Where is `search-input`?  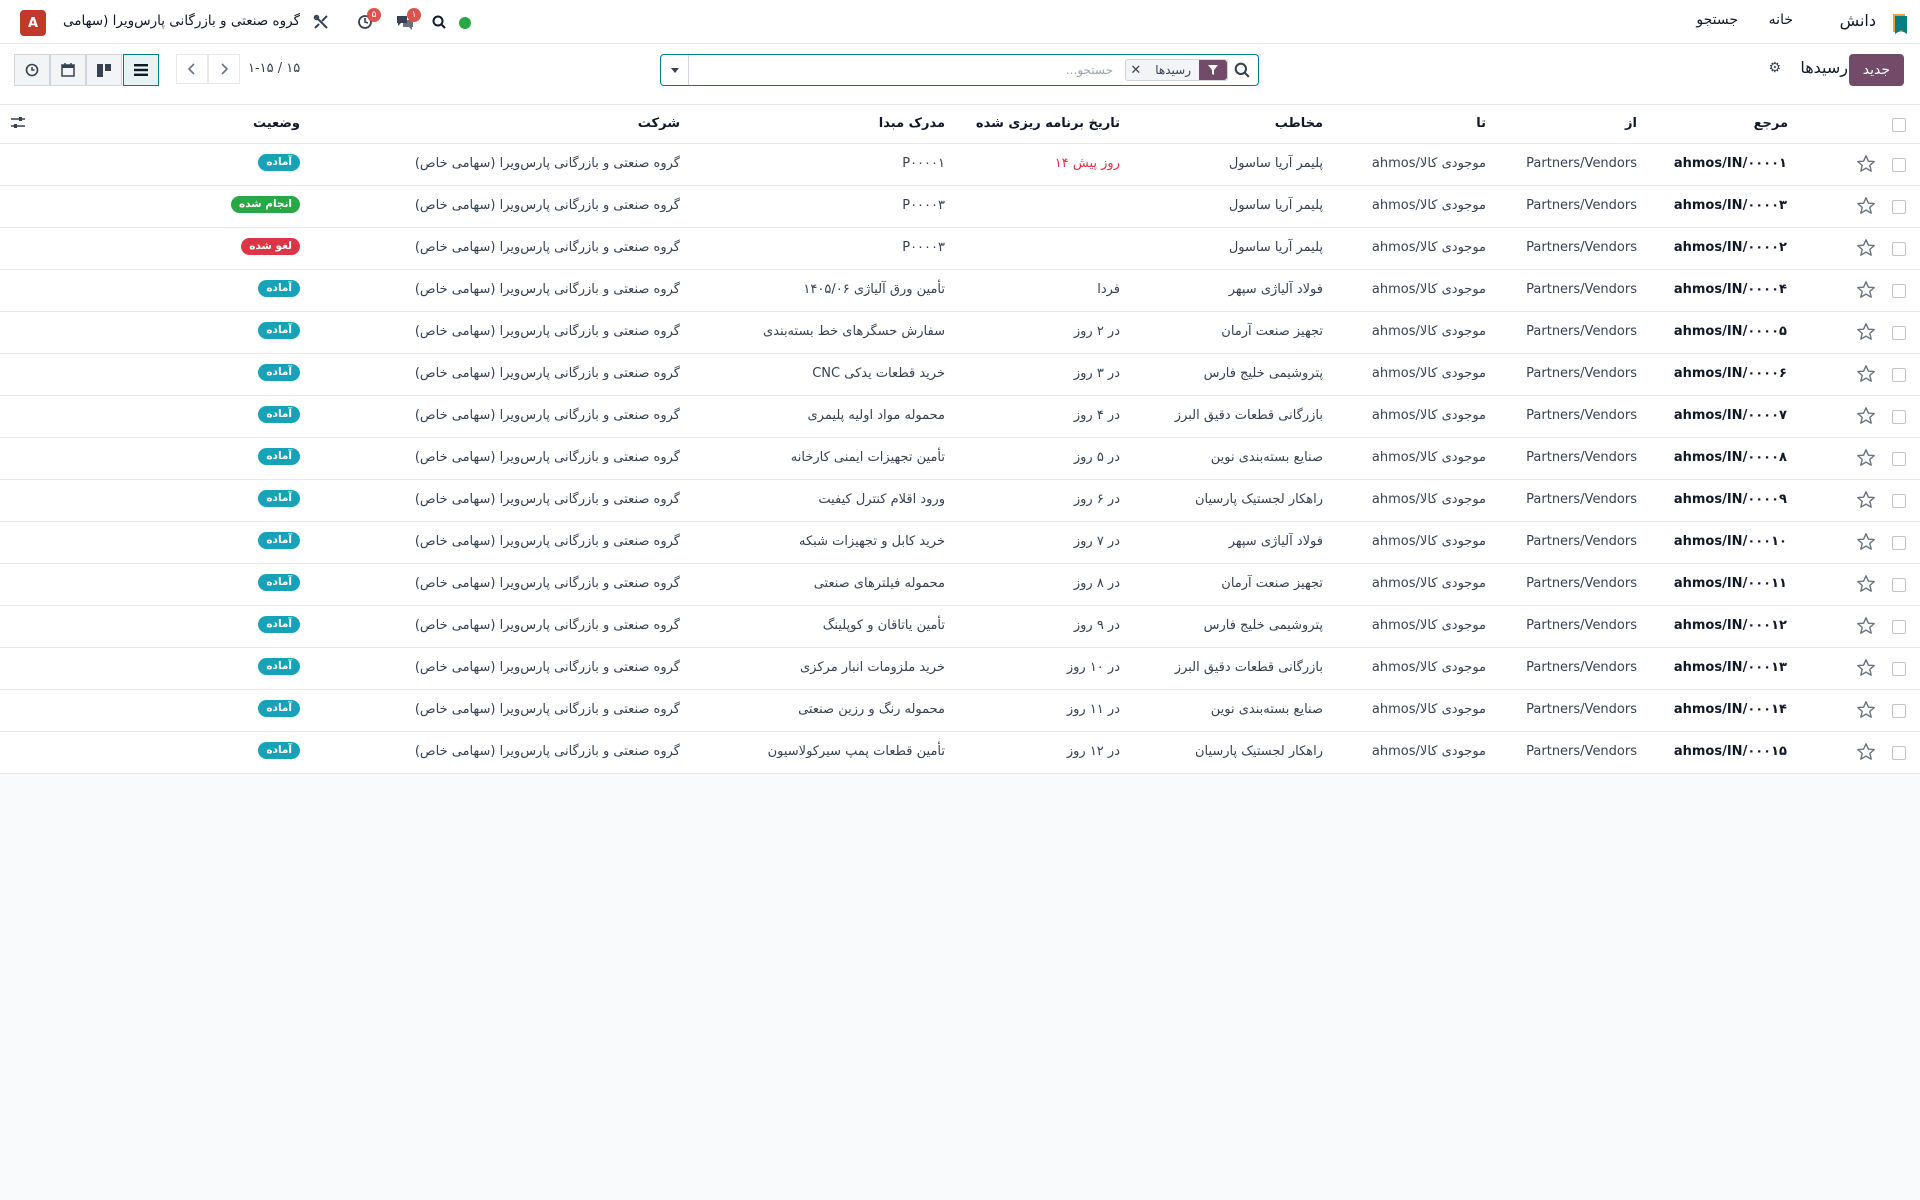
search-input is located at coordinates (918, 70).